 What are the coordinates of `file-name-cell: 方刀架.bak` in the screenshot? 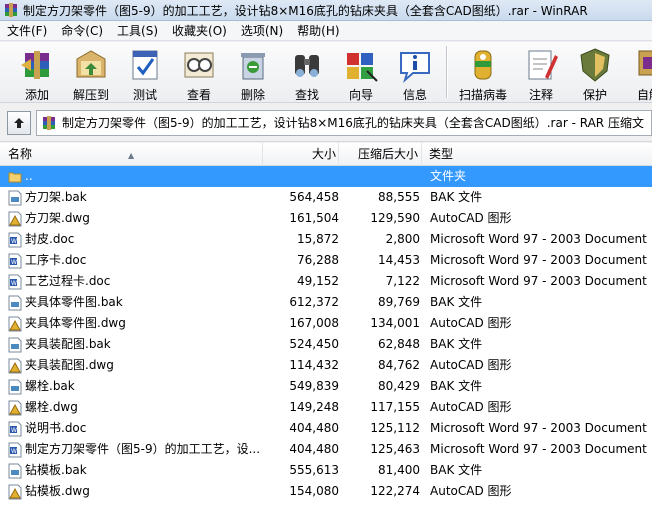 It's located at (135, 197).